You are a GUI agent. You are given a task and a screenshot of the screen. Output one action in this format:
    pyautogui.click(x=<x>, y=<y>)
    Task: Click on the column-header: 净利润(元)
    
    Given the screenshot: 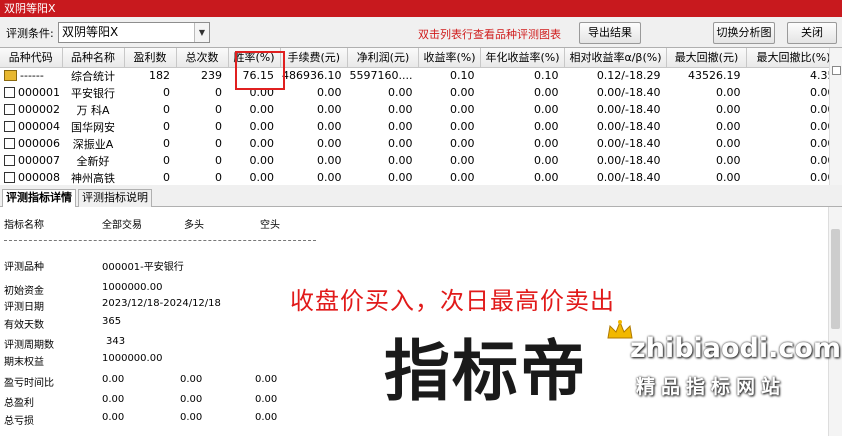 What is the action you would take?
    pyautogui.click(x=383, y=58)
    